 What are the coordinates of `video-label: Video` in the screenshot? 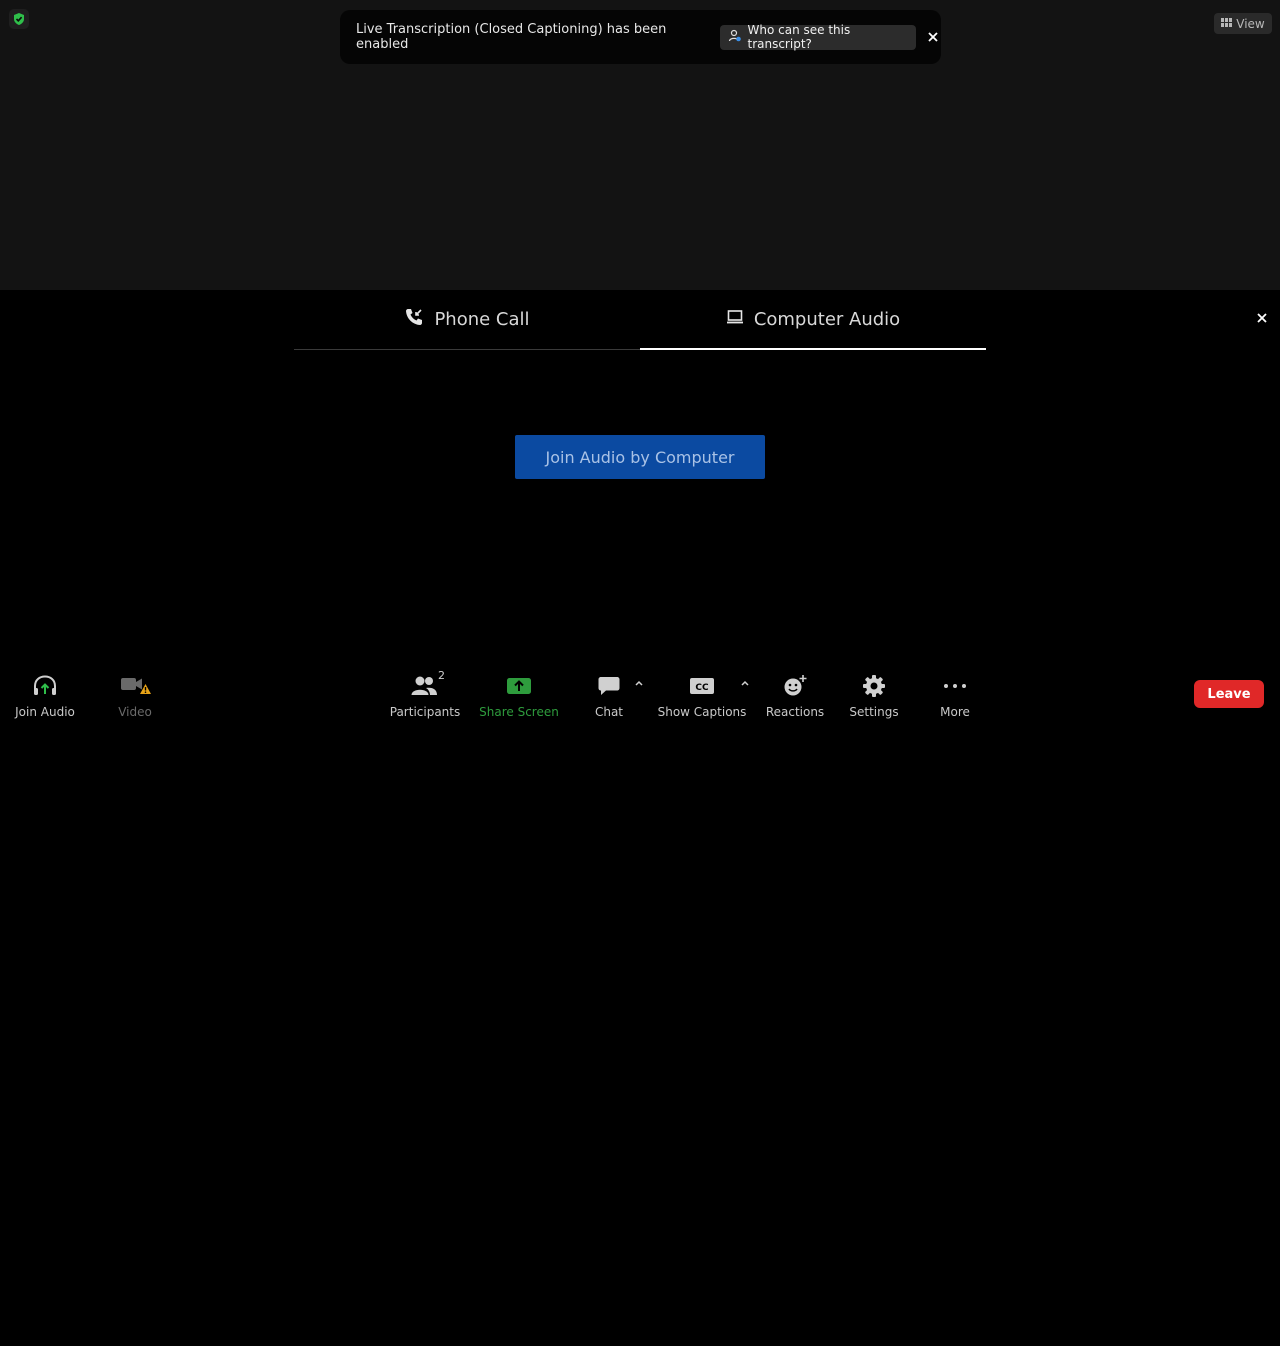 It's located at (135, 712).